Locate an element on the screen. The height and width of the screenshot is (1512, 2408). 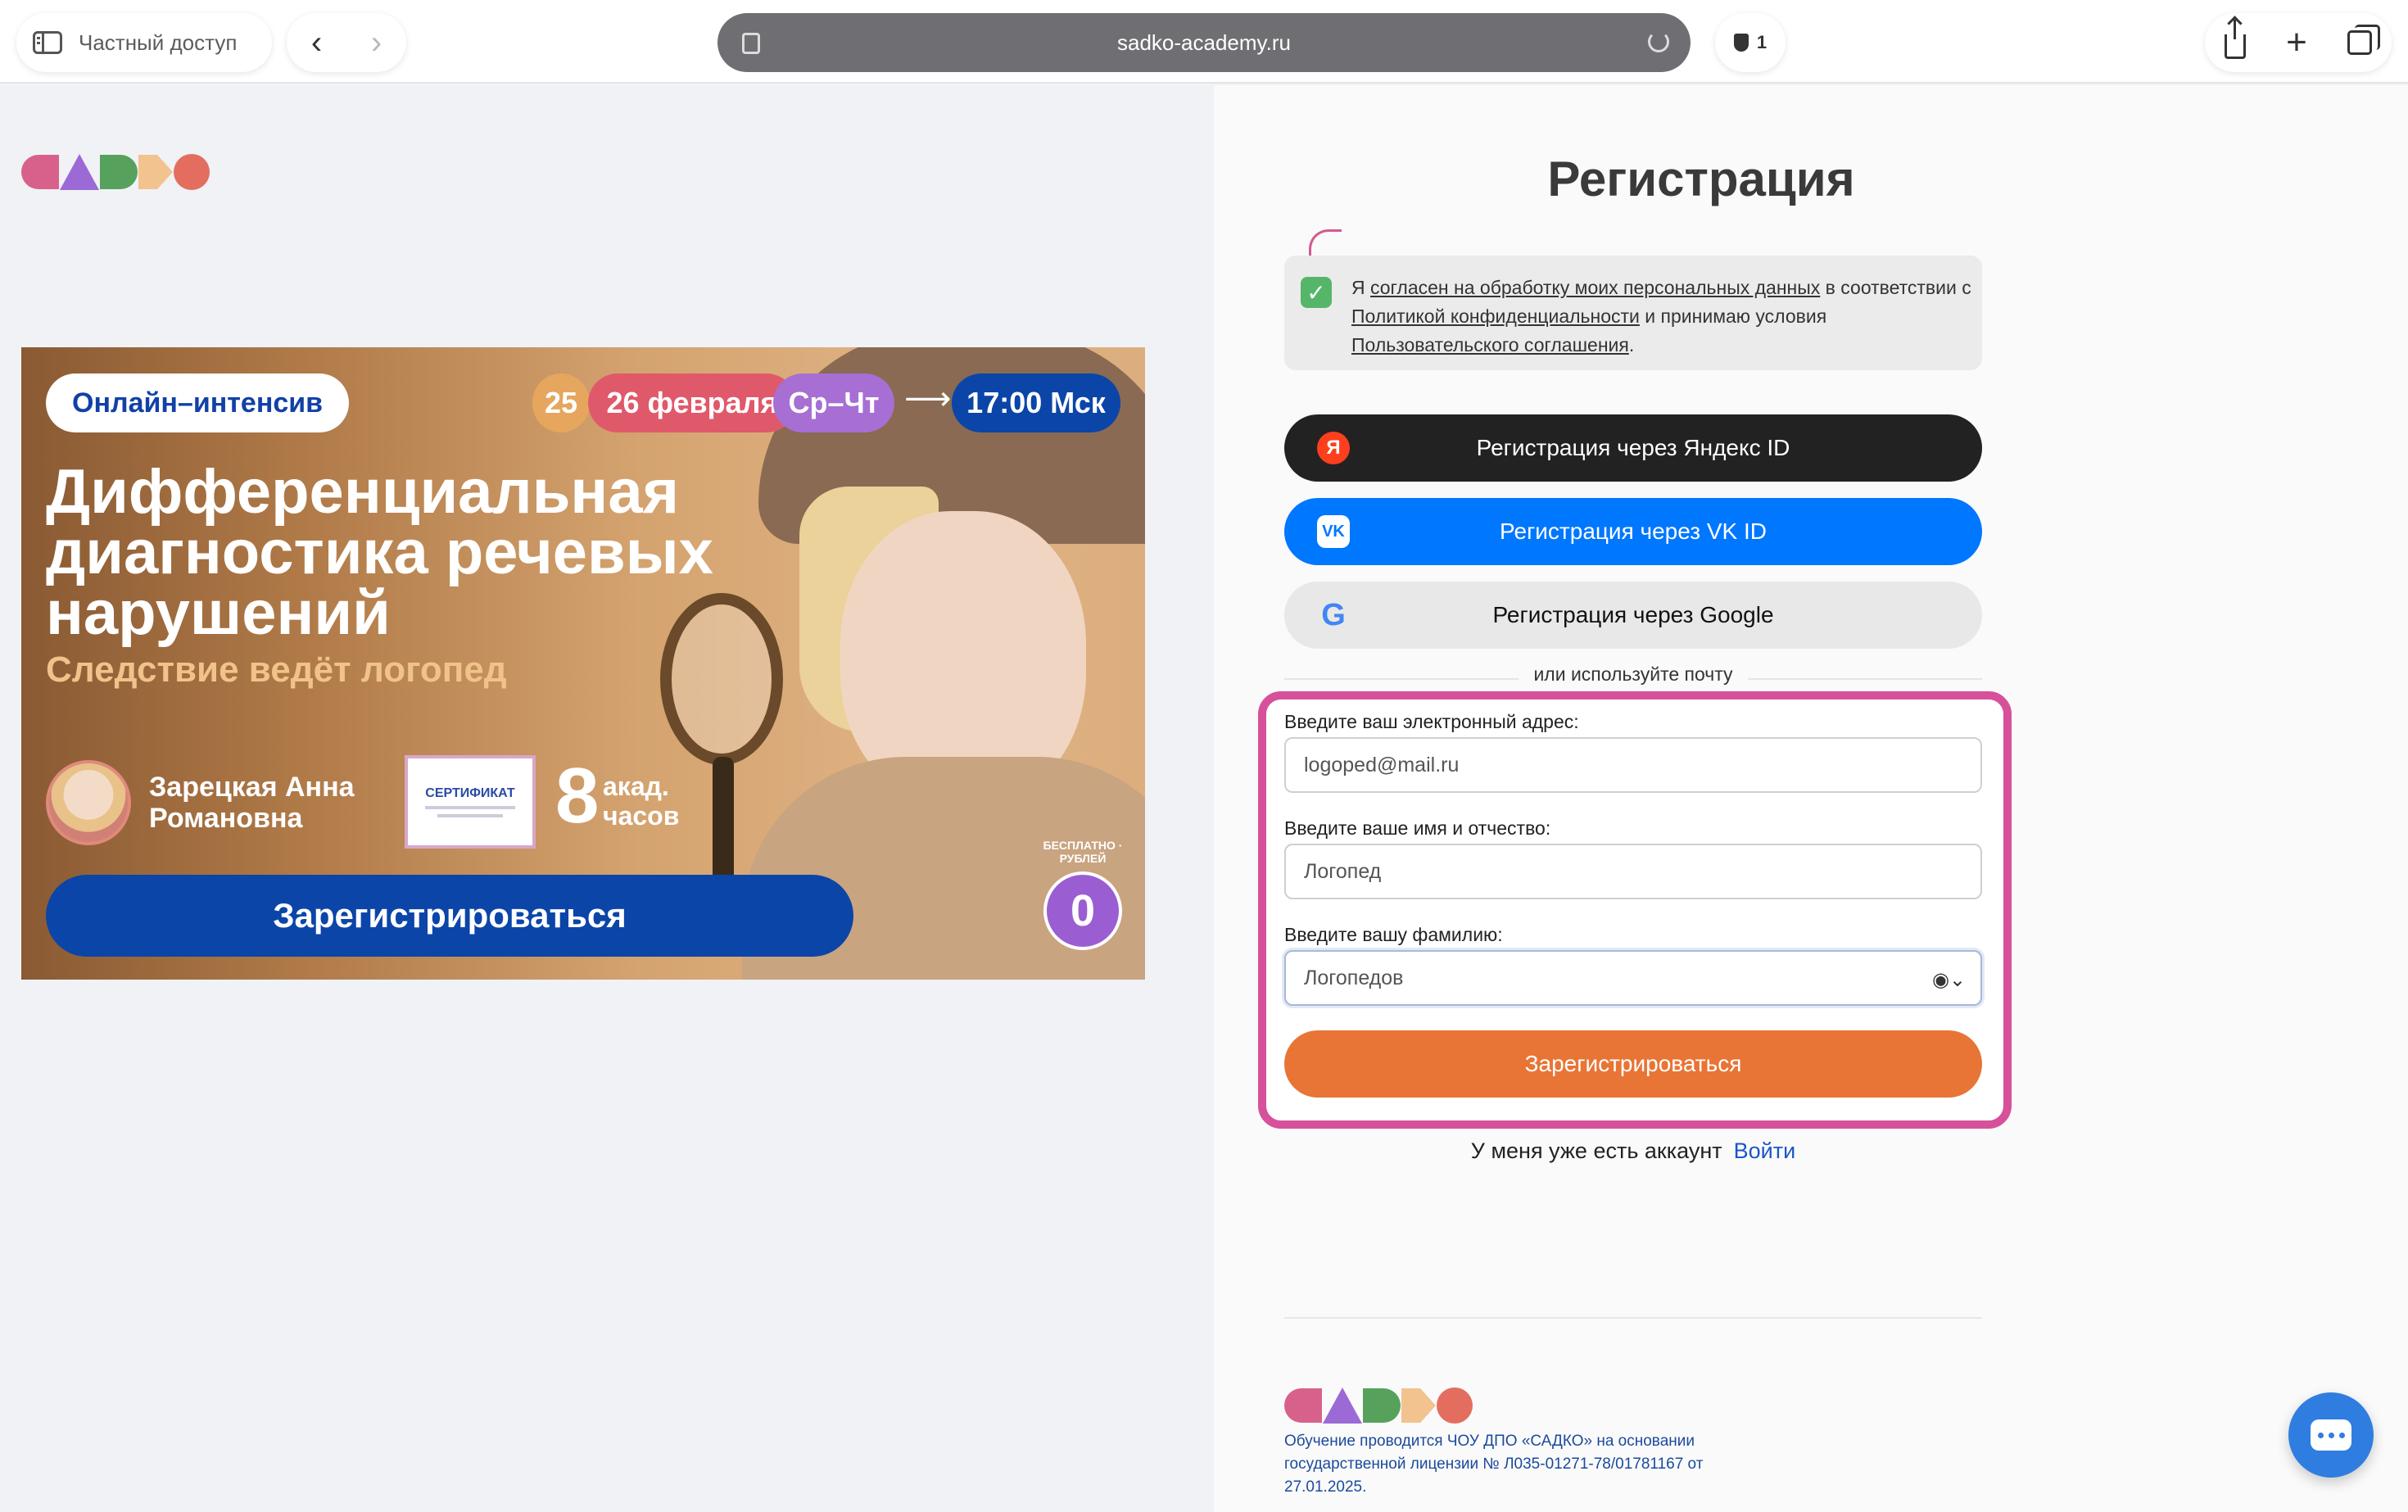
speaker-name: Зарецкая Анна Романовна is located at coordinates (252, 803).